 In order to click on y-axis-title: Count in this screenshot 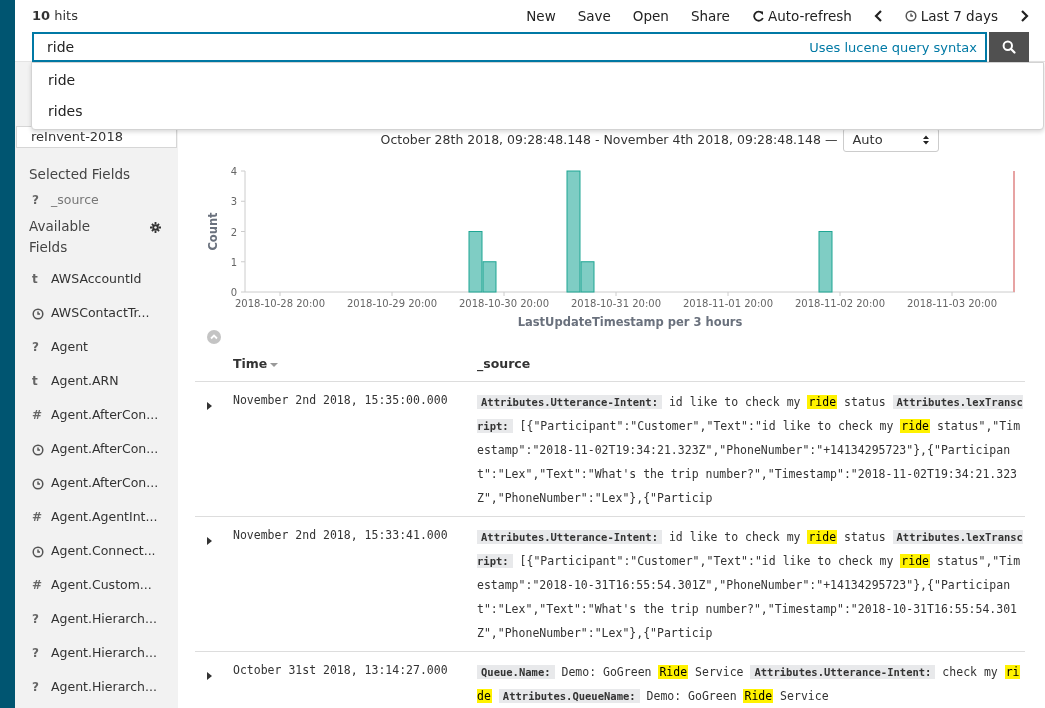, I will do `click(213, 231)`.